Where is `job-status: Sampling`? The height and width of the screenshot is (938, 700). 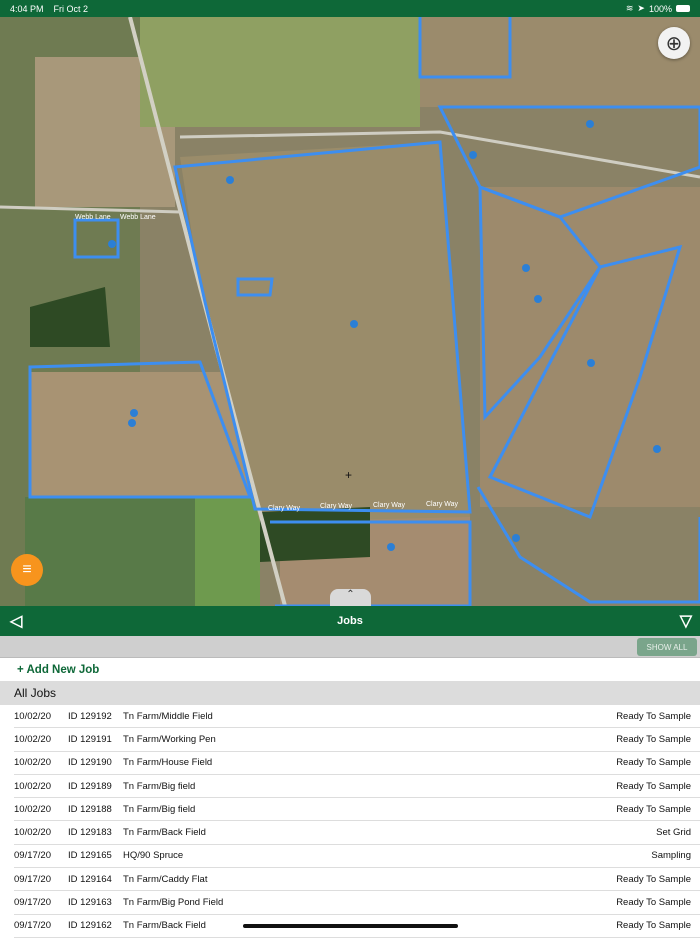 job-status: Sampling is located at coordinates (671, 856).